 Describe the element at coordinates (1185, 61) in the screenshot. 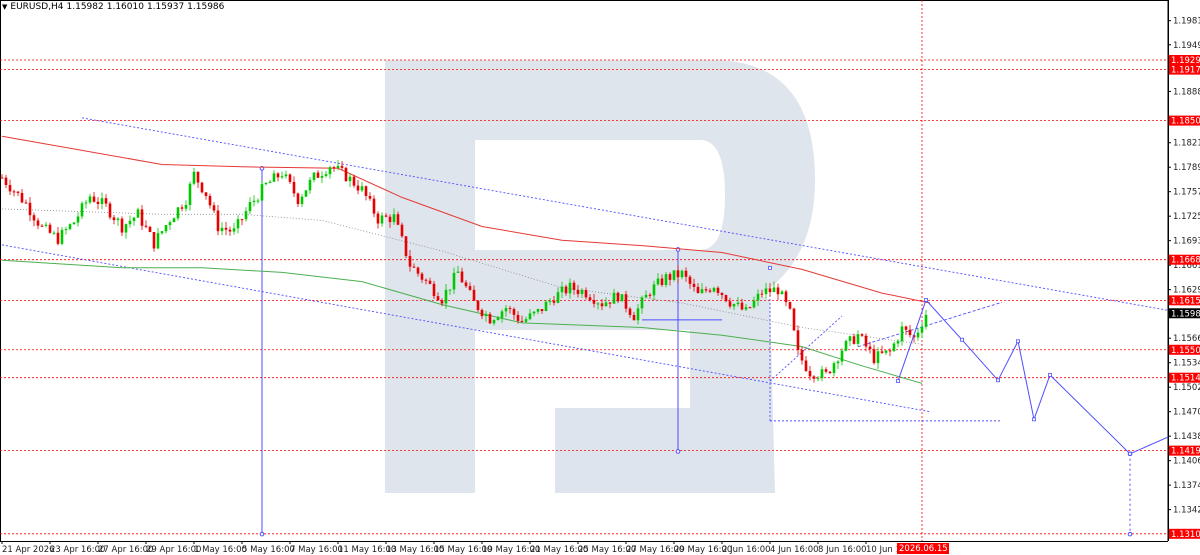

I see `svg-text: 1.19296` at that location.